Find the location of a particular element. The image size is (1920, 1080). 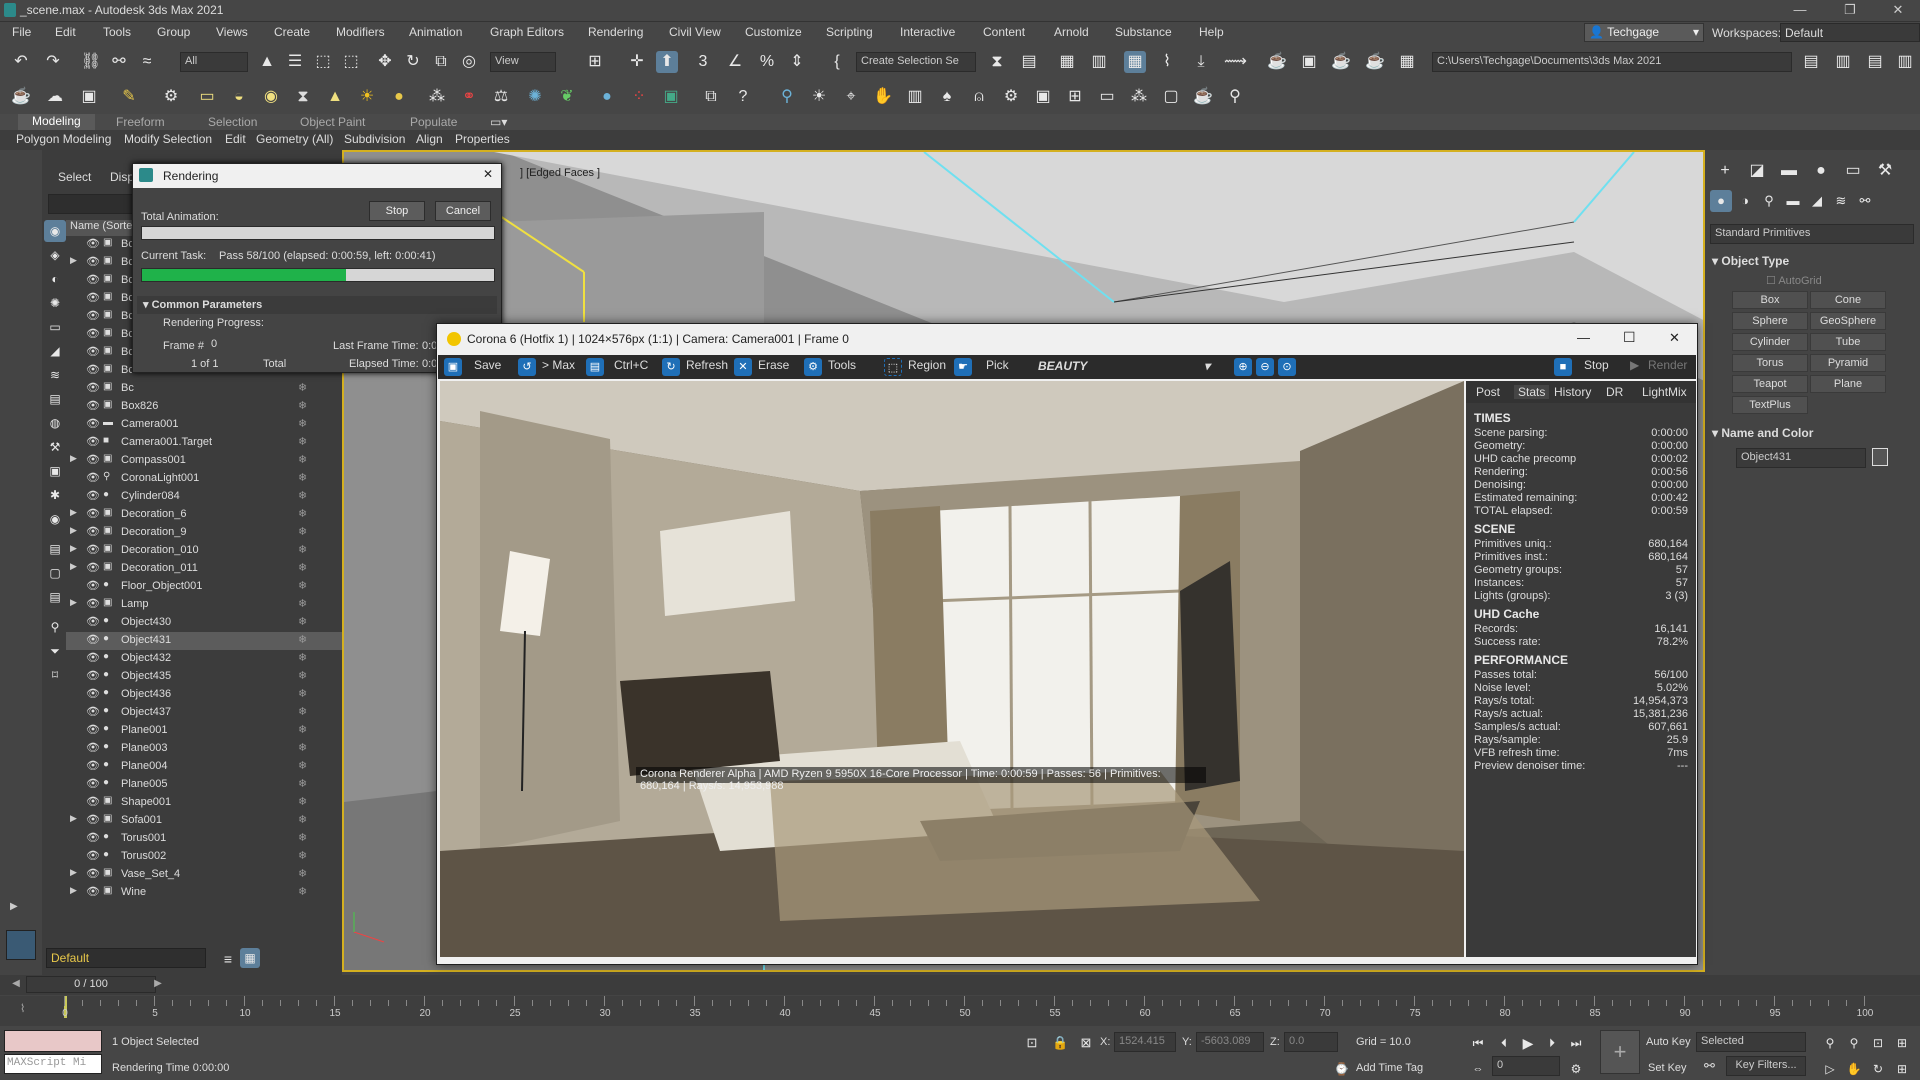

scene-row: ▶ 👁 ▣ Sofa001 ❄ is located at coordinates (204, 821).